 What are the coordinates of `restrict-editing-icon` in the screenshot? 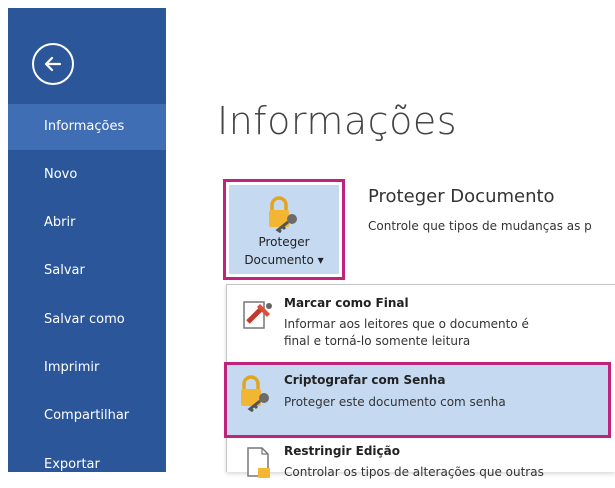 It's located at (258, 462).